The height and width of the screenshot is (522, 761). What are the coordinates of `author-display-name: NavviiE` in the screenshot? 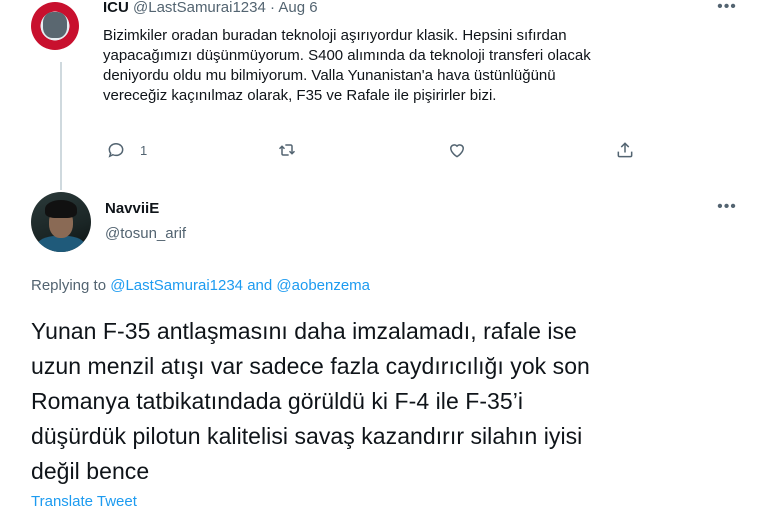 It's located at (132, 209).